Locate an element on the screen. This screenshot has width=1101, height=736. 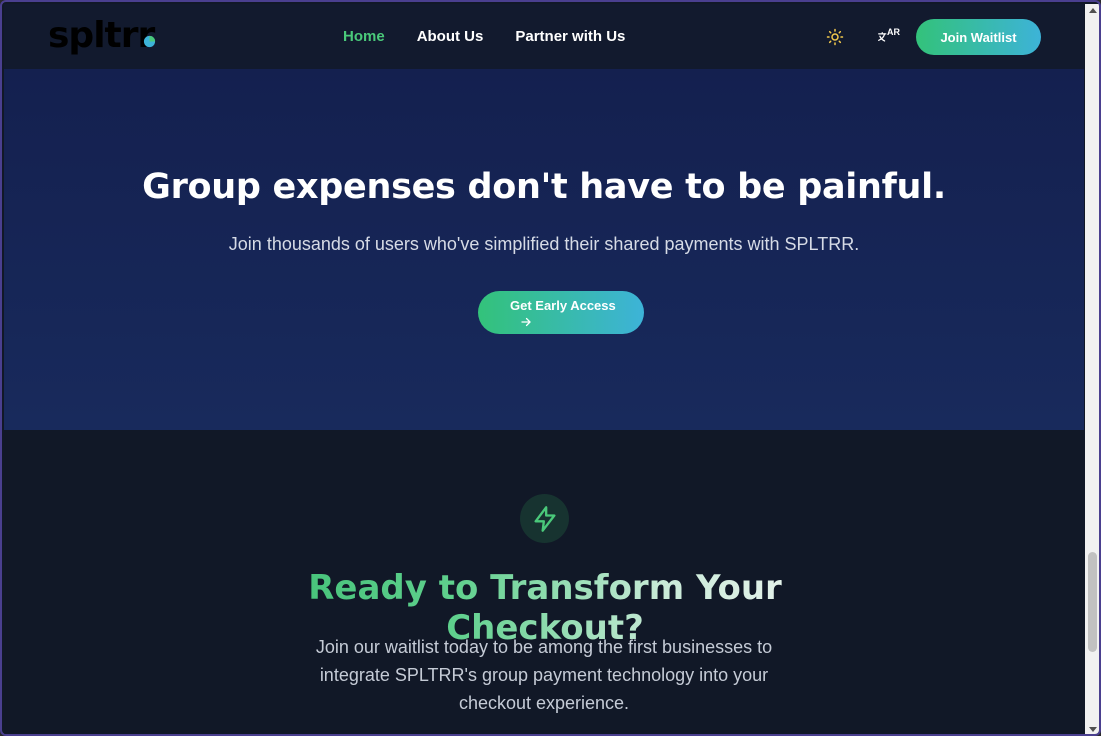
nav-links: Home About Us Partner with Us is located at coordinates (484, 36).